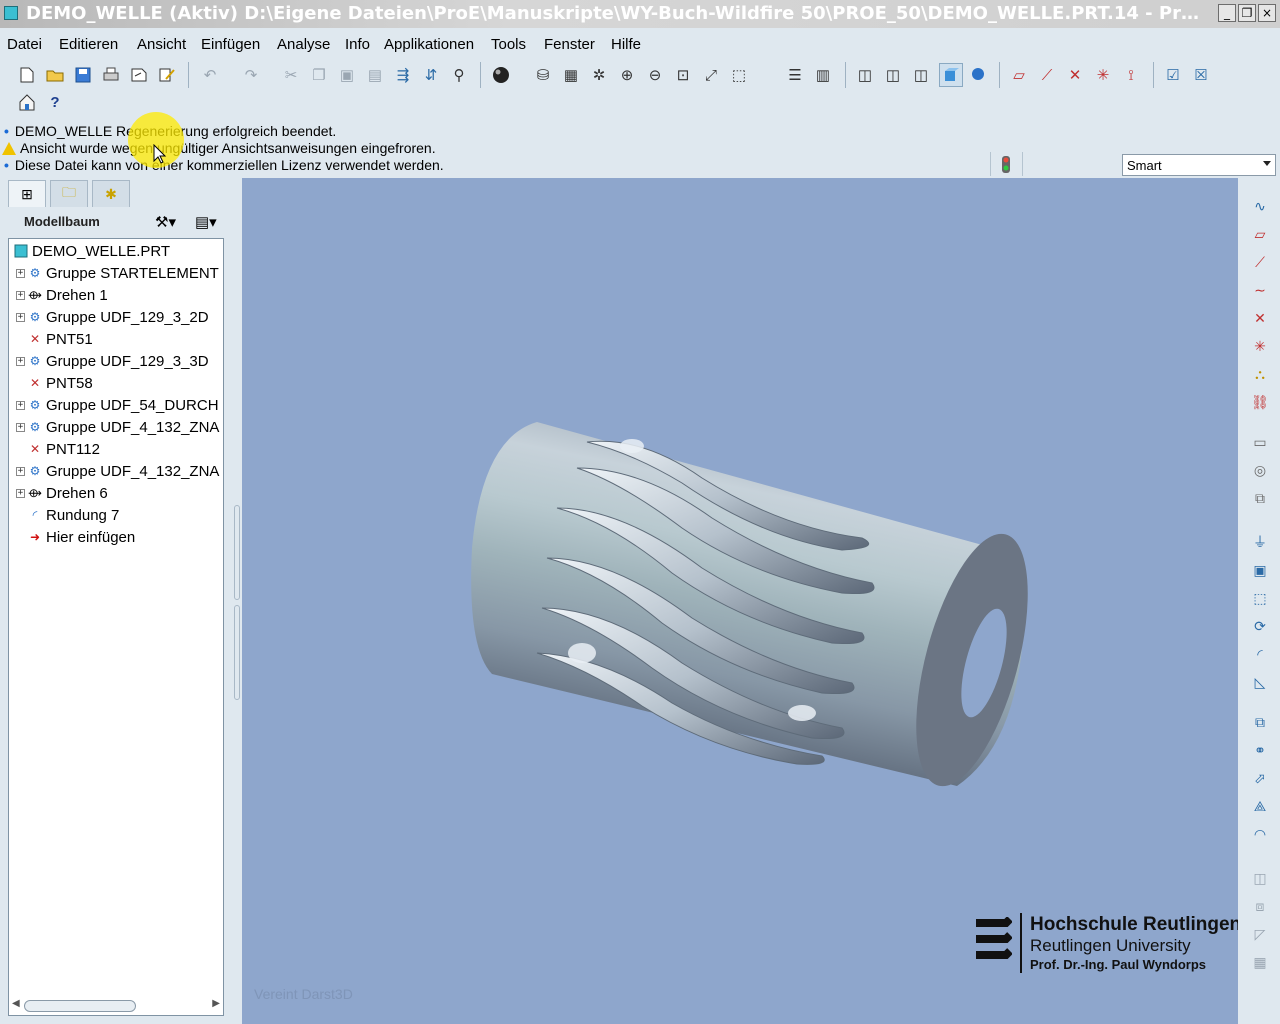  I want to click on offset-icon: ▦, so click(1260, 962).